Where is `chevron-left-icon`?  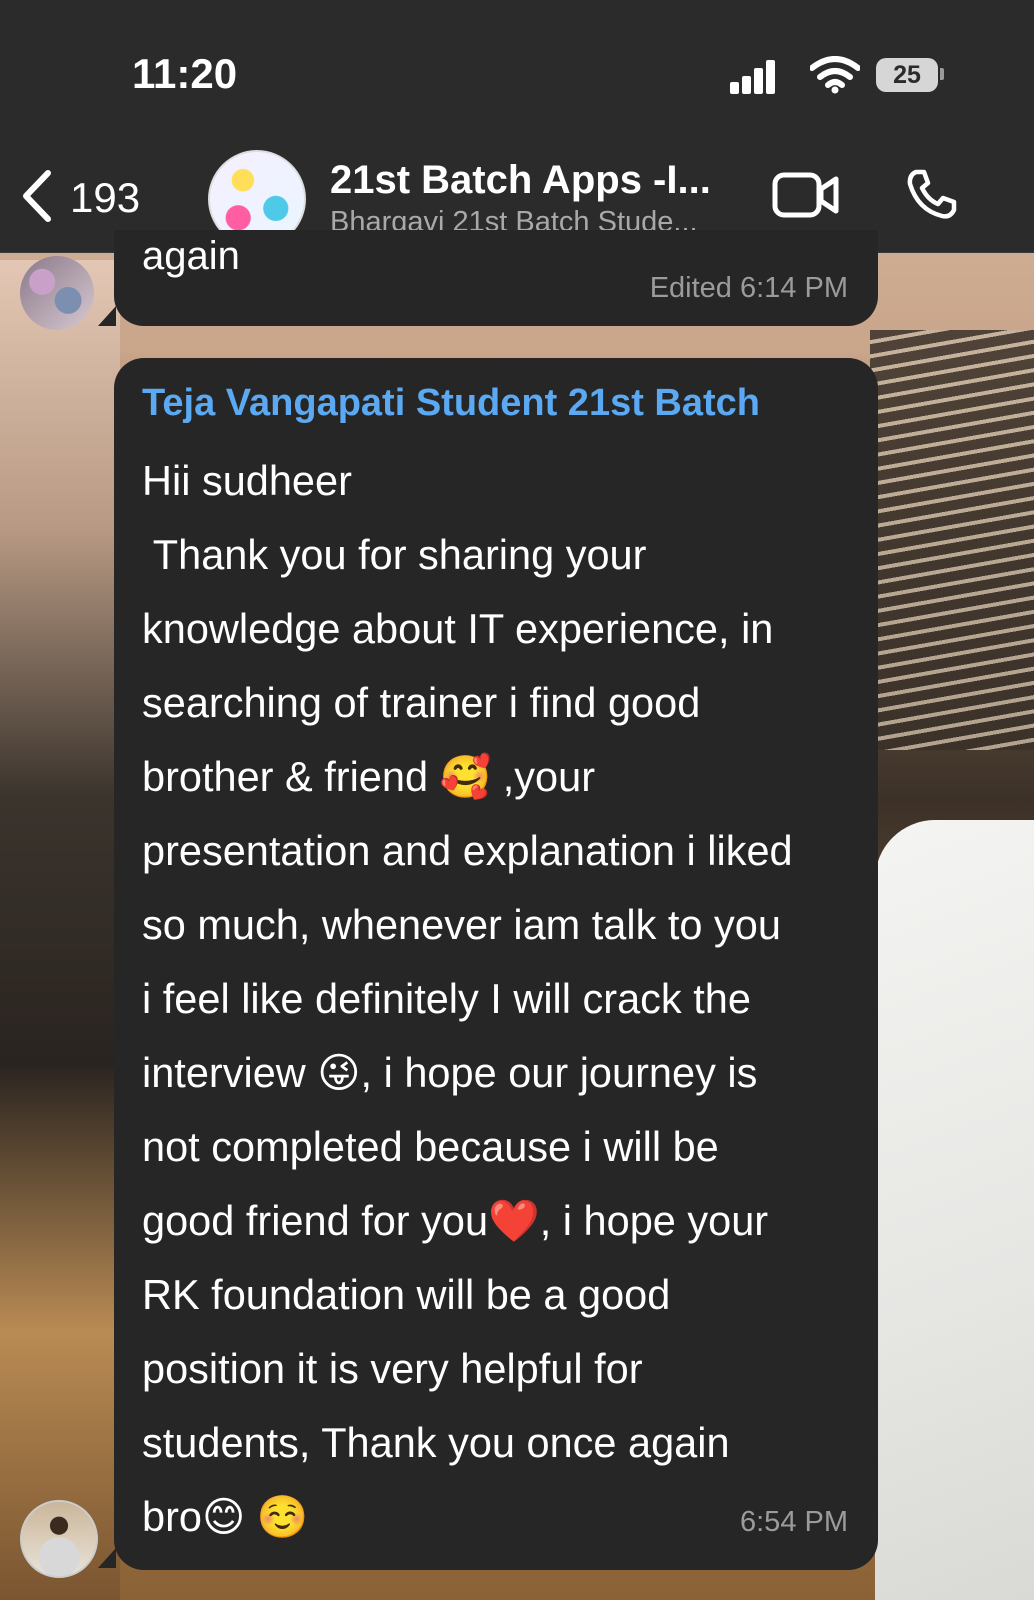 chevron-left-icon is located at coordinates (37, 198).